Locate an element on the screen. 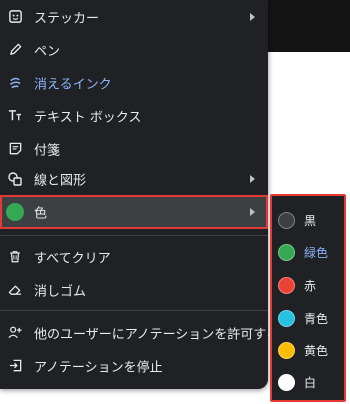  menu-item-label: 消えるインク is located at coordinates (73, 84).